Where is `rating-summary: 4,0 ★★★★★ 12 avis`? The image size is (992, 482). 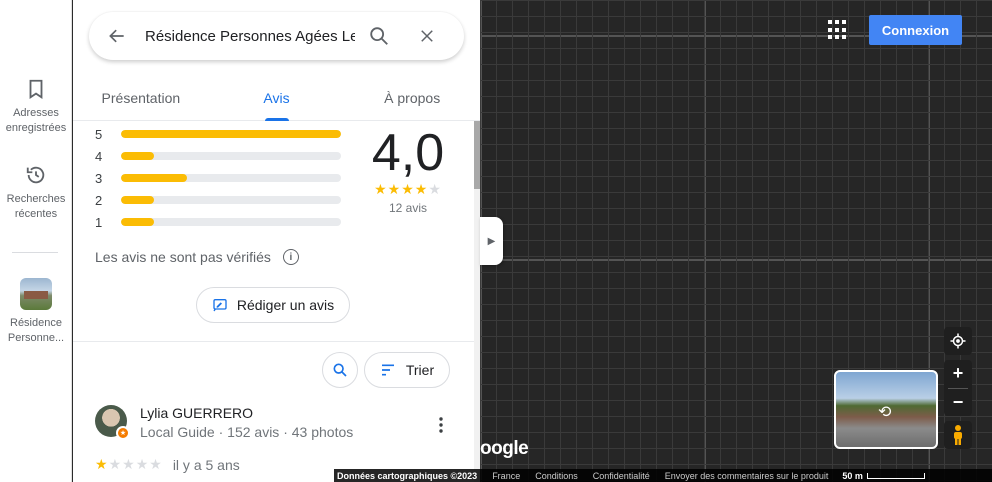
rating-summary: 4,0 ★★★★★ 12 avis is located at coordinates (408, 170).